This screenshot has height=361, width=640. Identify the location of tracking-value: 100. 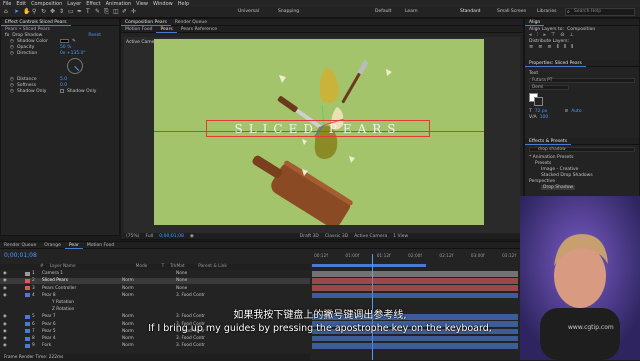
(544, 117).